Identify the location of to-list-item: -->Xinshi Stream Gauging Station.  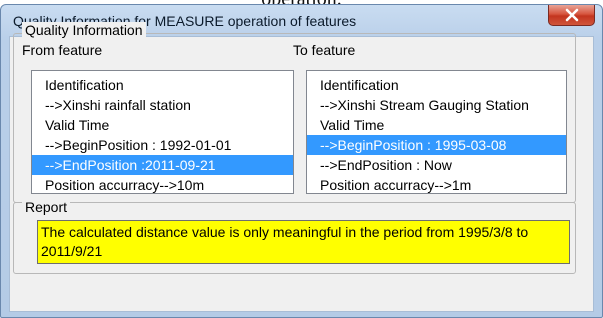
(436, 105).